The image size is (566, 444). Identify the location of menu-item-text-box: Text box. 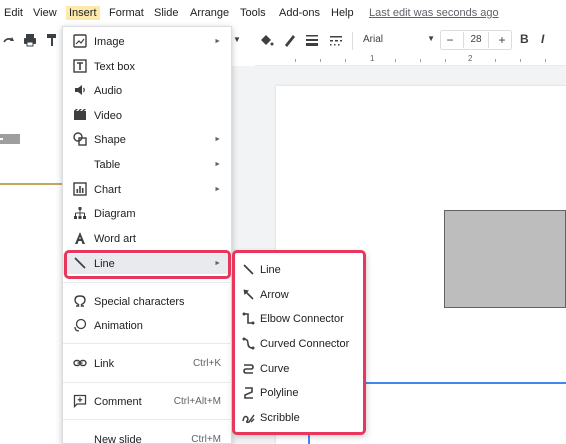
(148, 67).